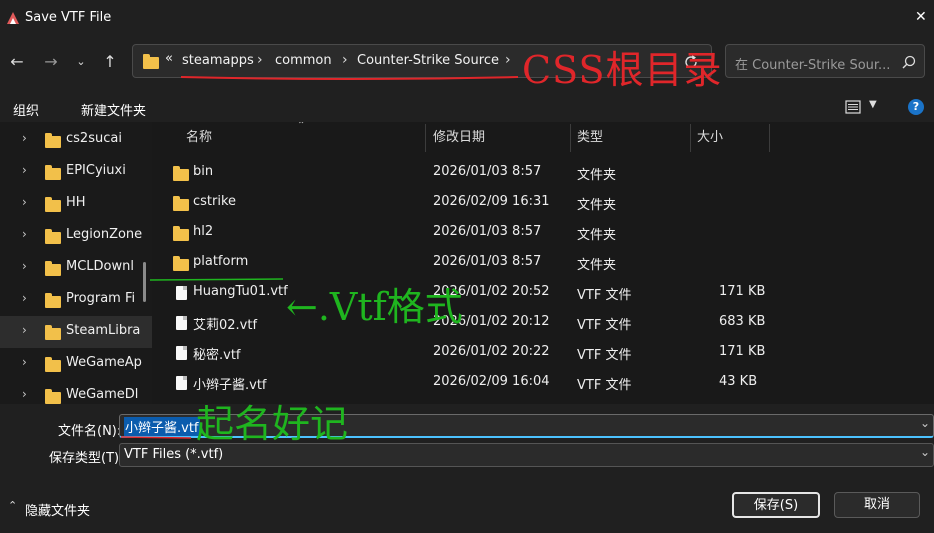  What do you see at coordinates (374, 307) in the screenshot?
I see `annotation-vtf-format: ←.Vtf格式` at bounding box center [374, 307].